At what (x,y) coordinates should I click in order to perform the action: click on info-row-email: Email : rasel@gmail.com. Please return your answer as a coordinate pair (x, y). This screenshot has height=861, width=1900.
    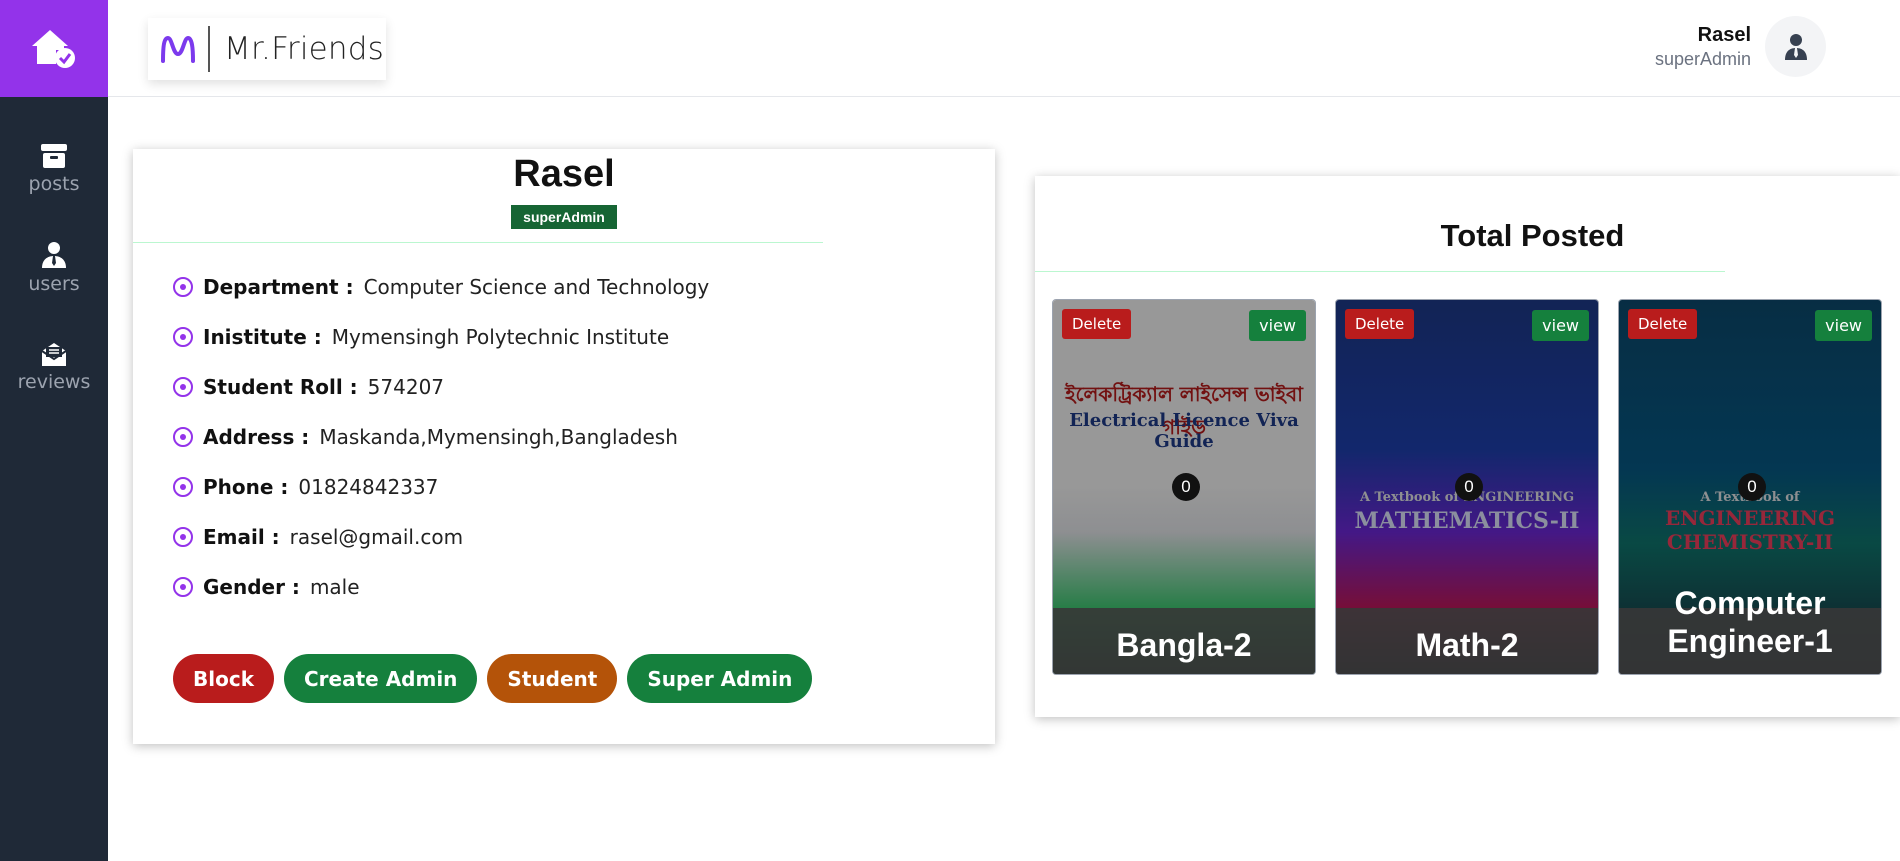
    Looking at the image, I should click on (441, 537).